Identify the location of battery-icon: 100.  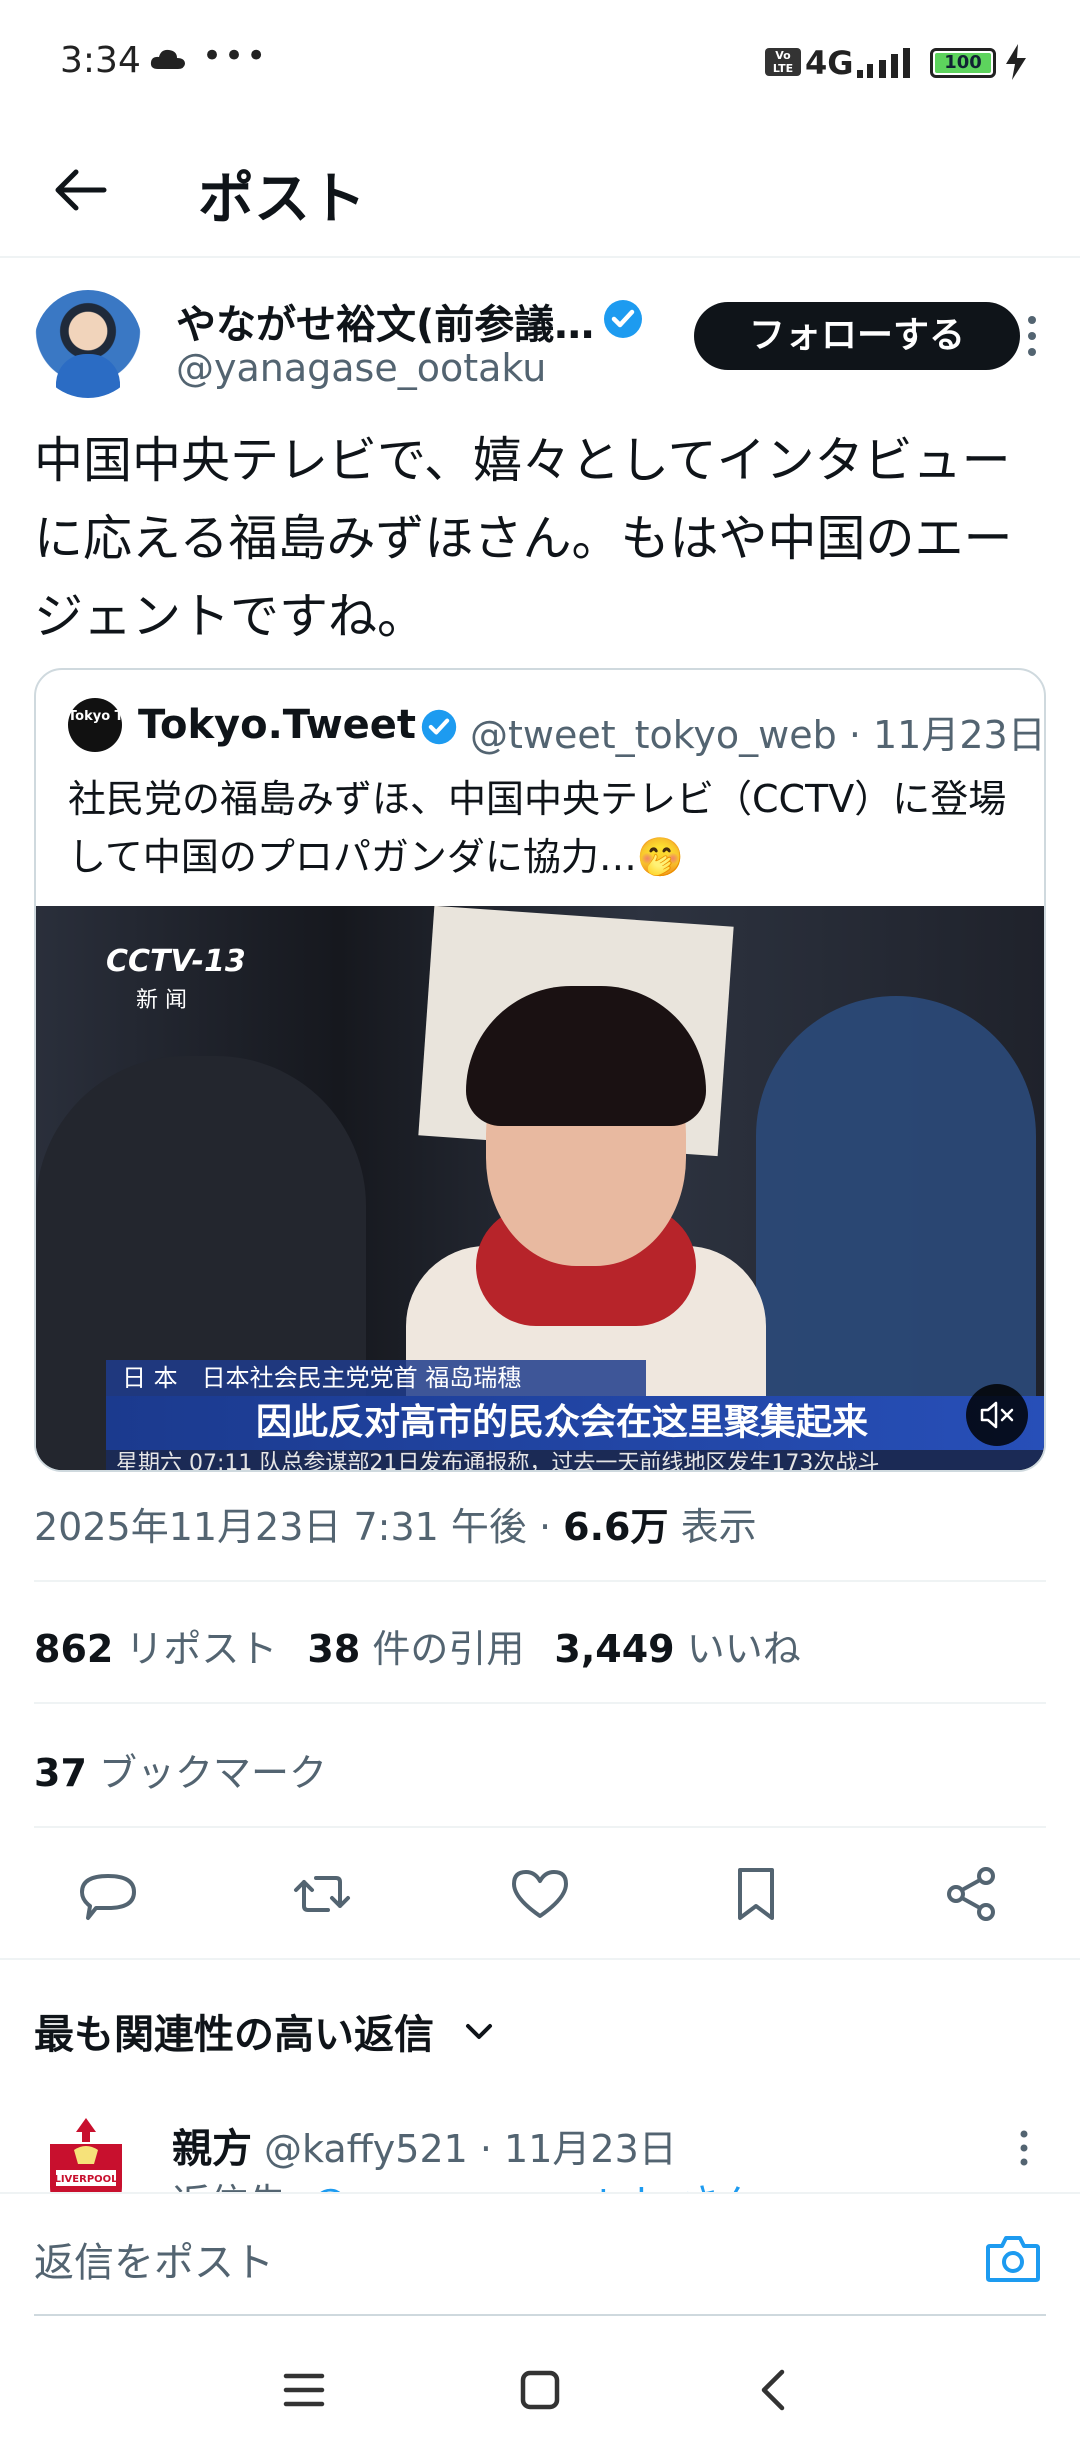
(963, 63).